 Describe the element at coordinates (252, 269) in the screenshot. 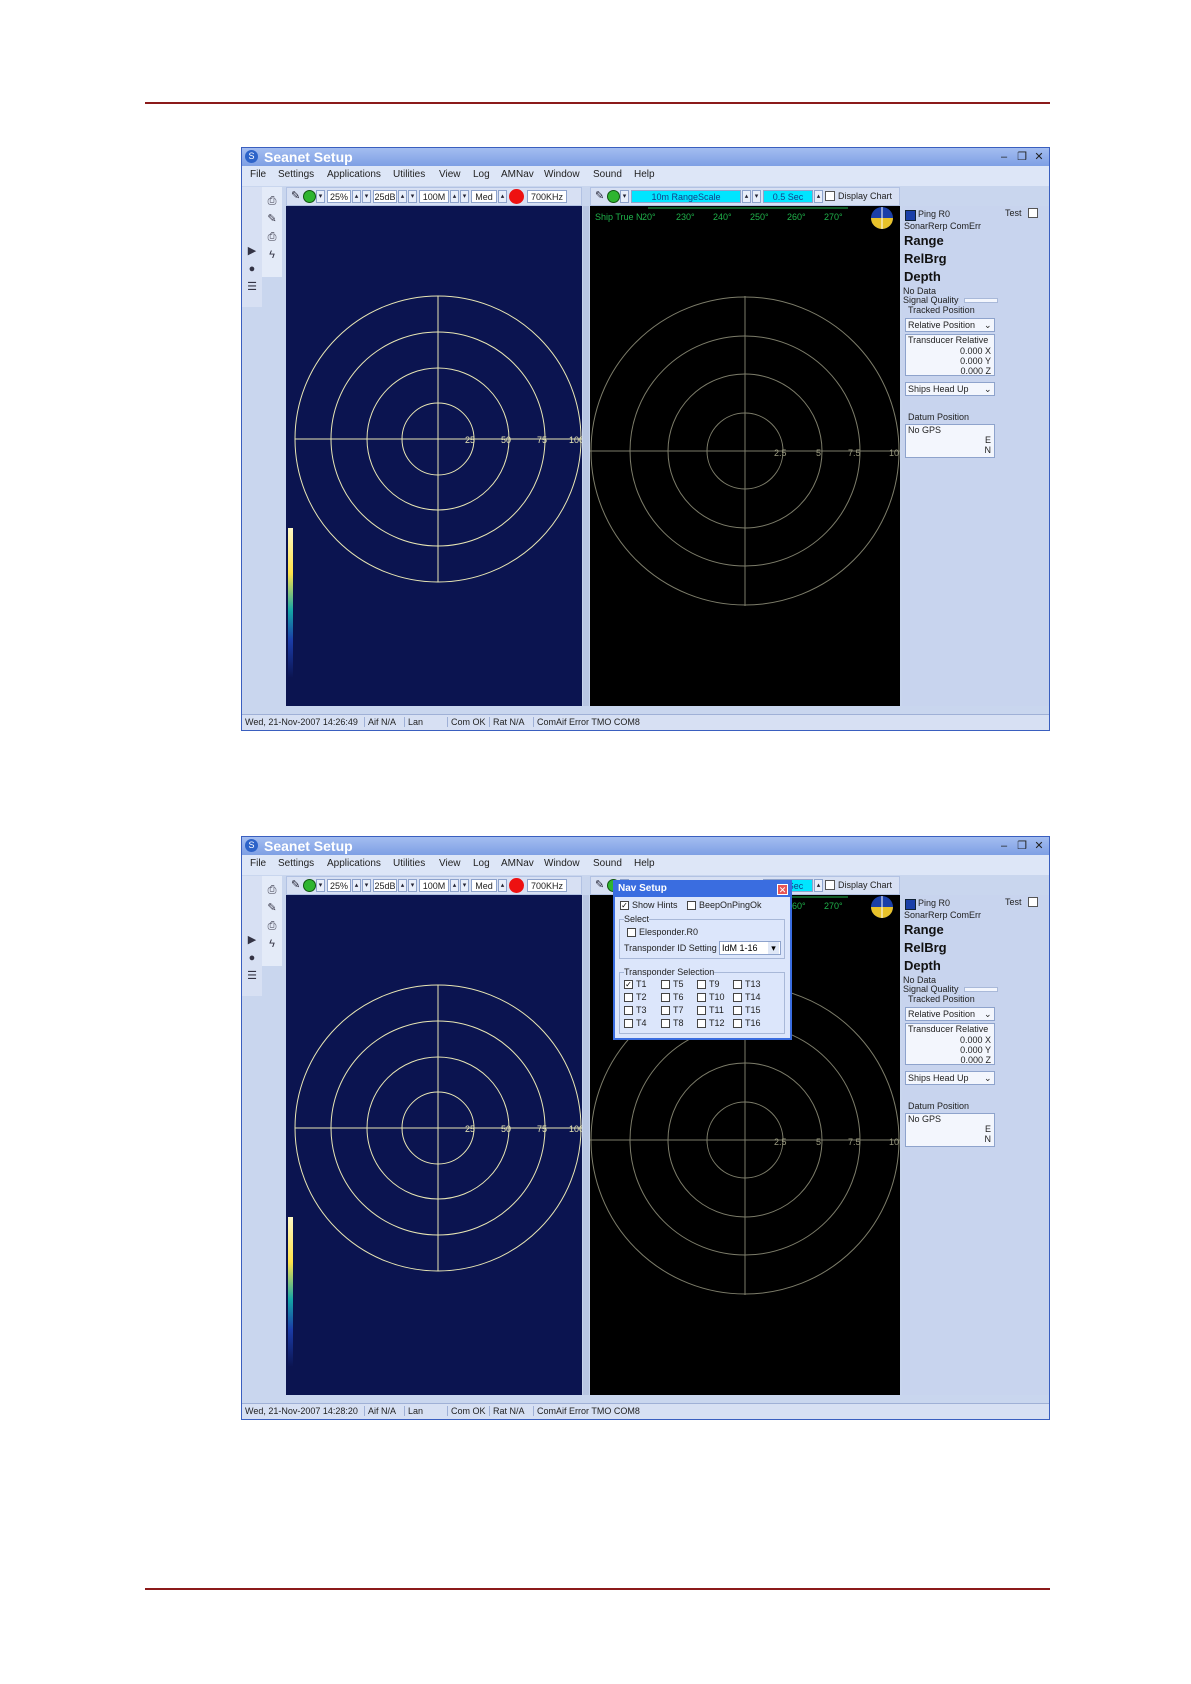

I see `record-icon: ●` at that location.